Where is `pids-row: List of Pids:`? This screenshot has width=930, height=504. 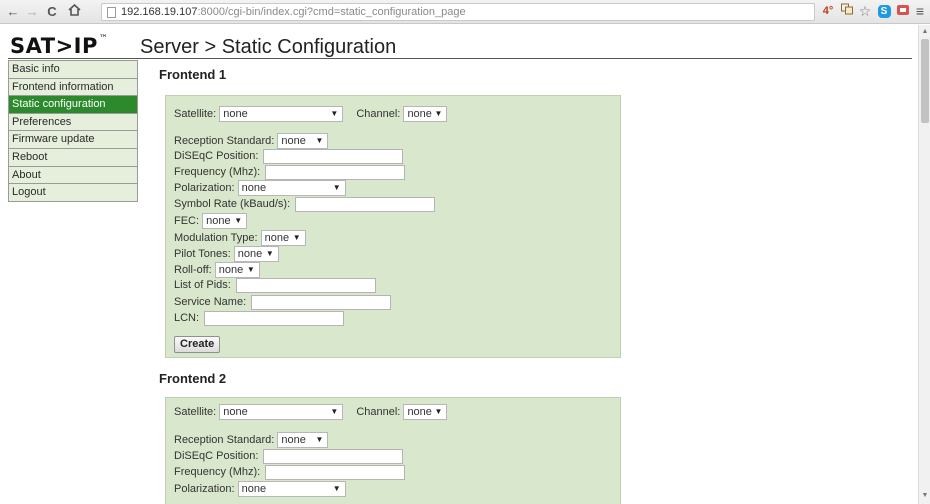 pids-row: List of Pids: is located at coordinates (275, 285).